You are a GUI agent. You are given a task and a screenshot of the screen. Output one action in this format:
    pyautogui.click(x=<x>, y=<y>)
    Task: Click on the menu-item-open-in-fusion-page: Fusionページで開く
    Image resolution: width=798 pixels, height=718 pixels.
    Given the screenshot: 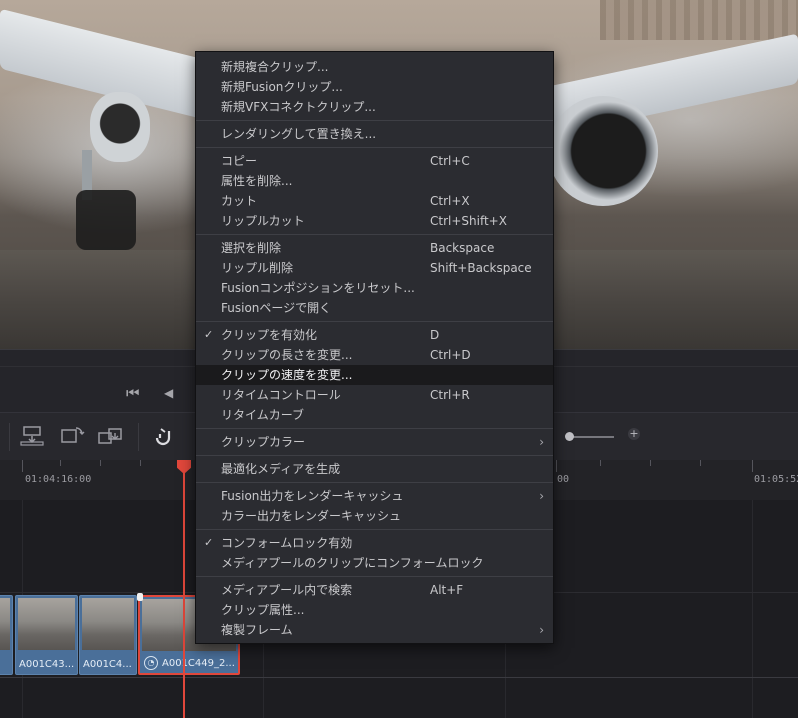 What is the action you would take?
    pyautogui.click(x=374, y=308)
    